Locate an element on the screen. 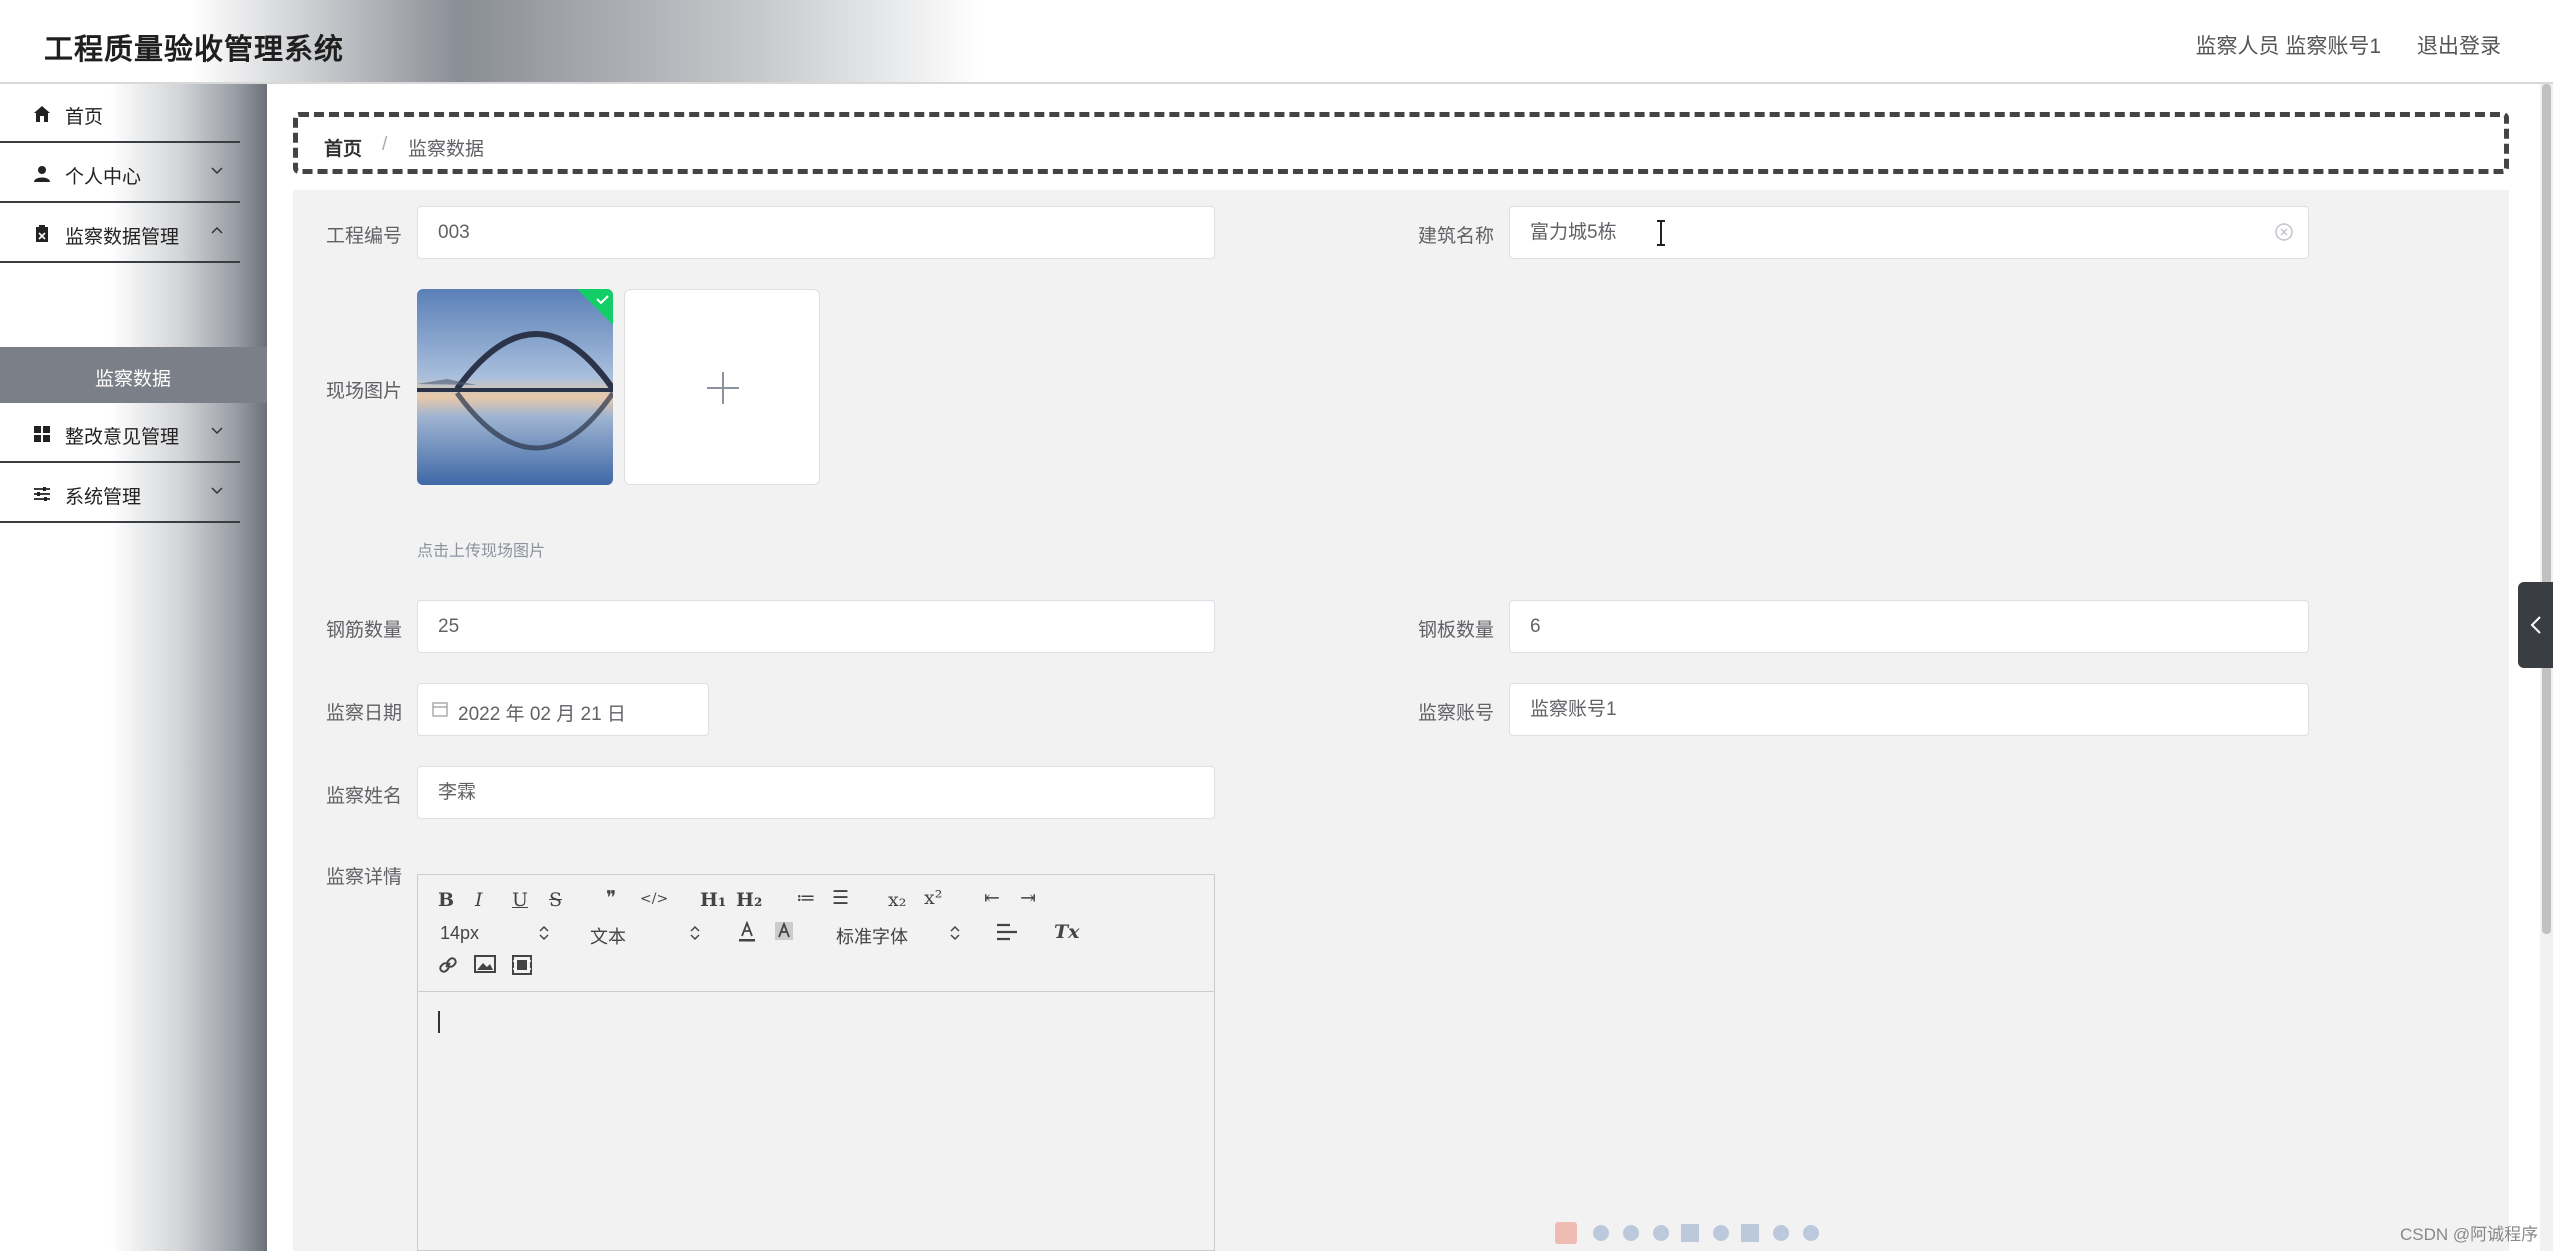 The height and width of the screenshot is (1251, 2553). bridge-photo-icon is located at coordinates (515, 387).